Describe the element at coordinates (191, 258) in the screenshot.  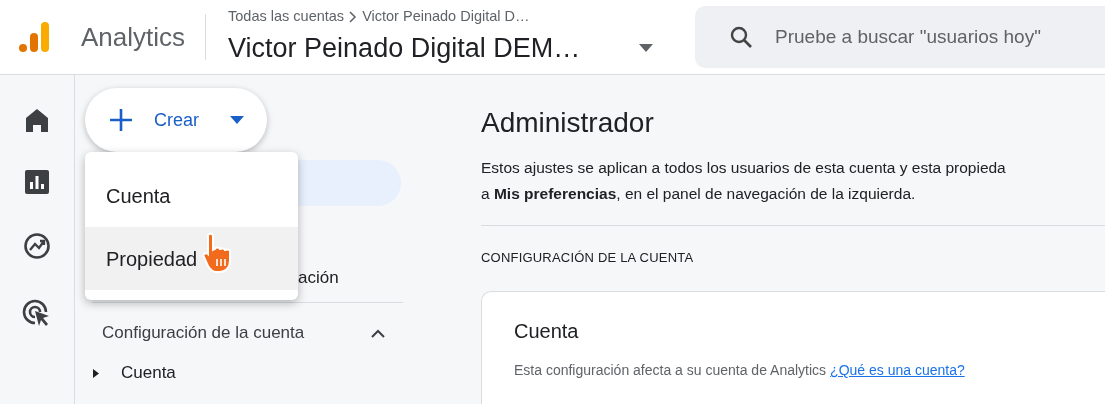
I see `menu-item: Propiedad` at that location.